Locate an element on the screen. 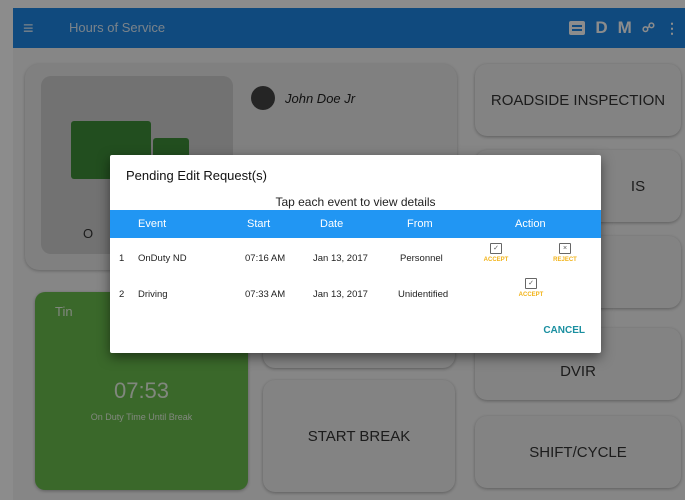  row-from: Unidentified is located at coordinates (423, 294).